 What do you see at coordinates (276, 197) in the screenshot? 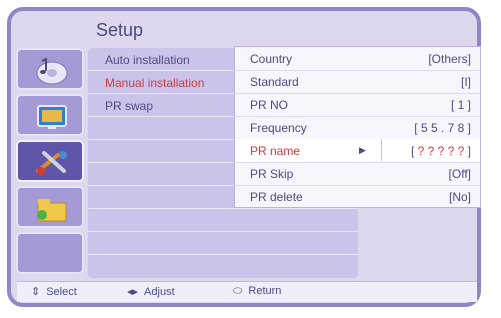
I see `setting-label: PR delete` at bounding box center [276, 197].